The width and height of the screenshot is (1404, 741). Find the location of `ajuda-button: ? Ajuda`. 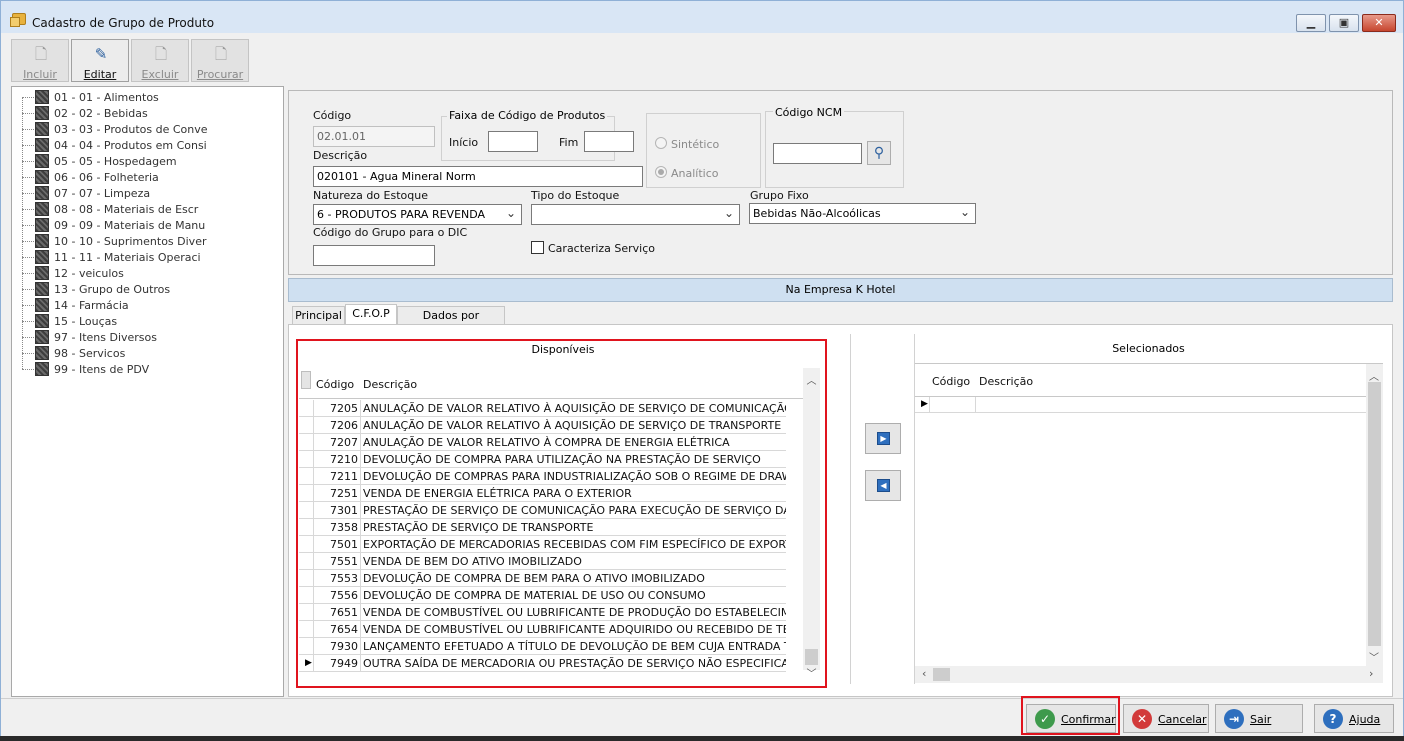

ajuda-button: ? Ajuda is located at coordinates (1354, 718).